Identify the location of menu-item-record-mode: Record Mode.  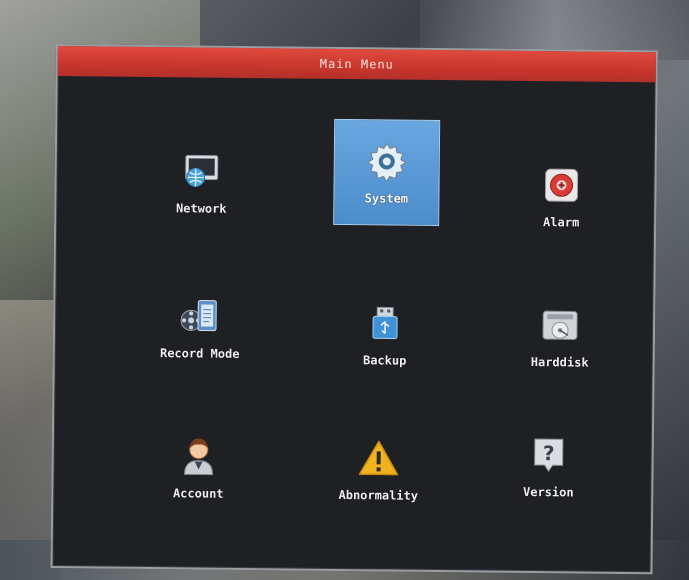
(200, 328).